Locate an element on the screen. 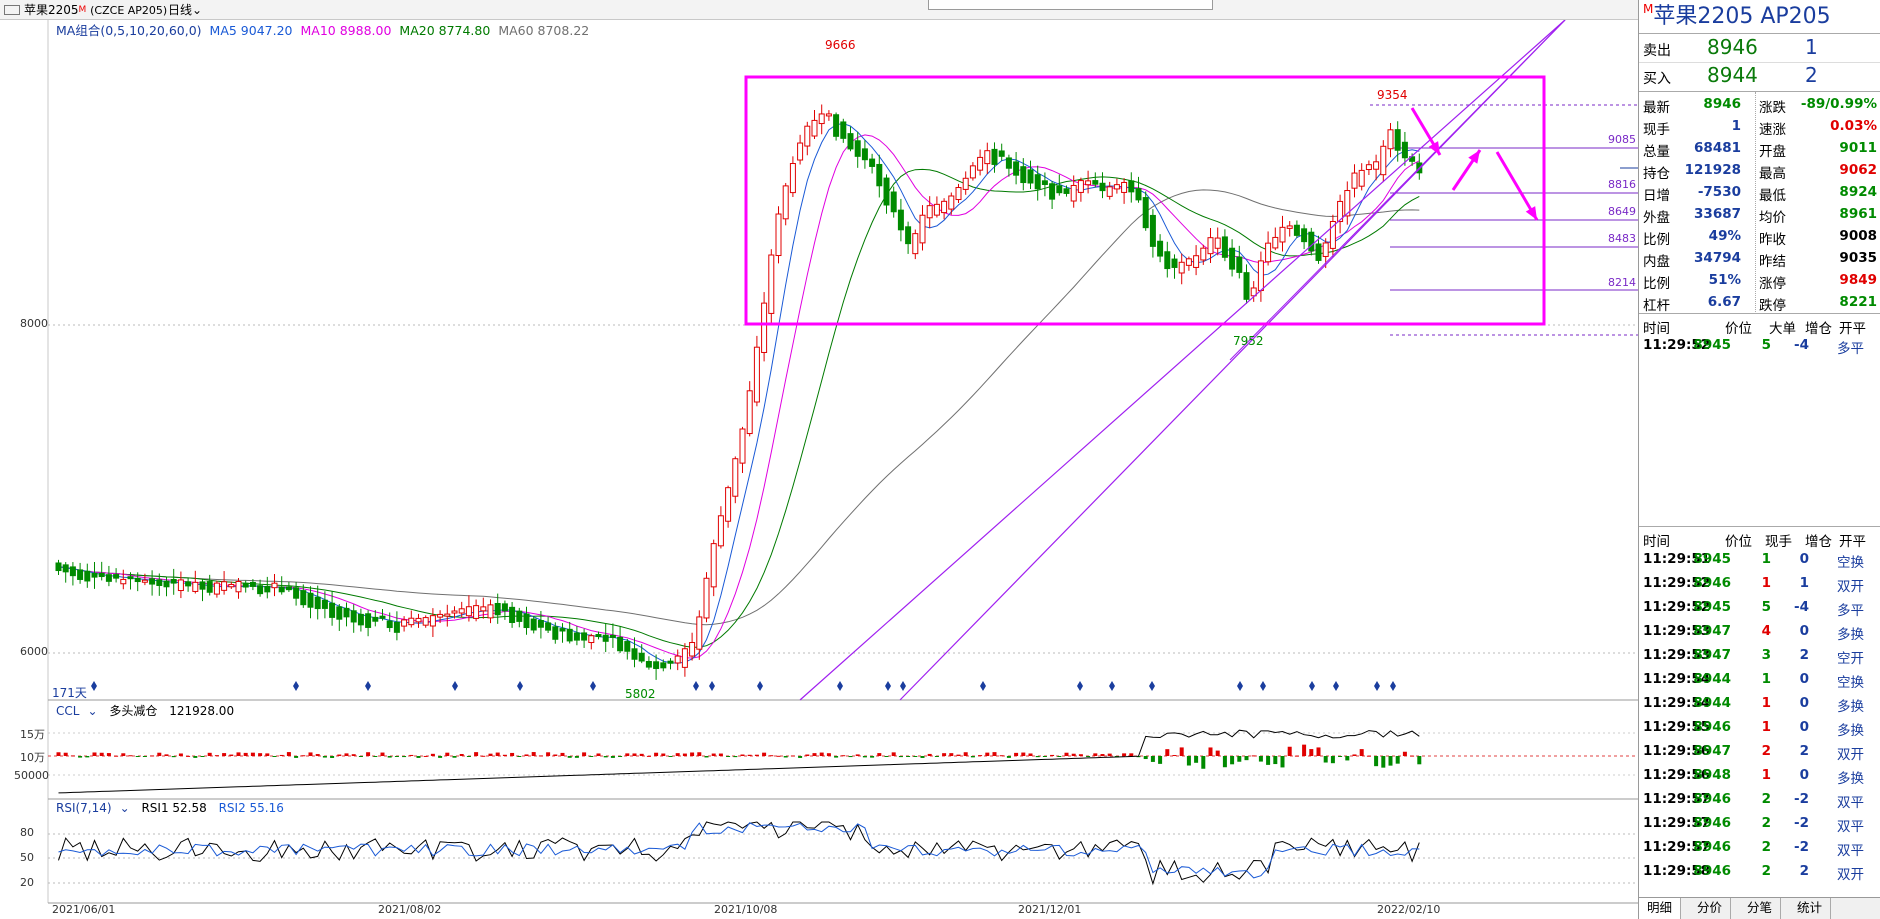  stat-label: 现手 is located at coordinates (1656, 130).